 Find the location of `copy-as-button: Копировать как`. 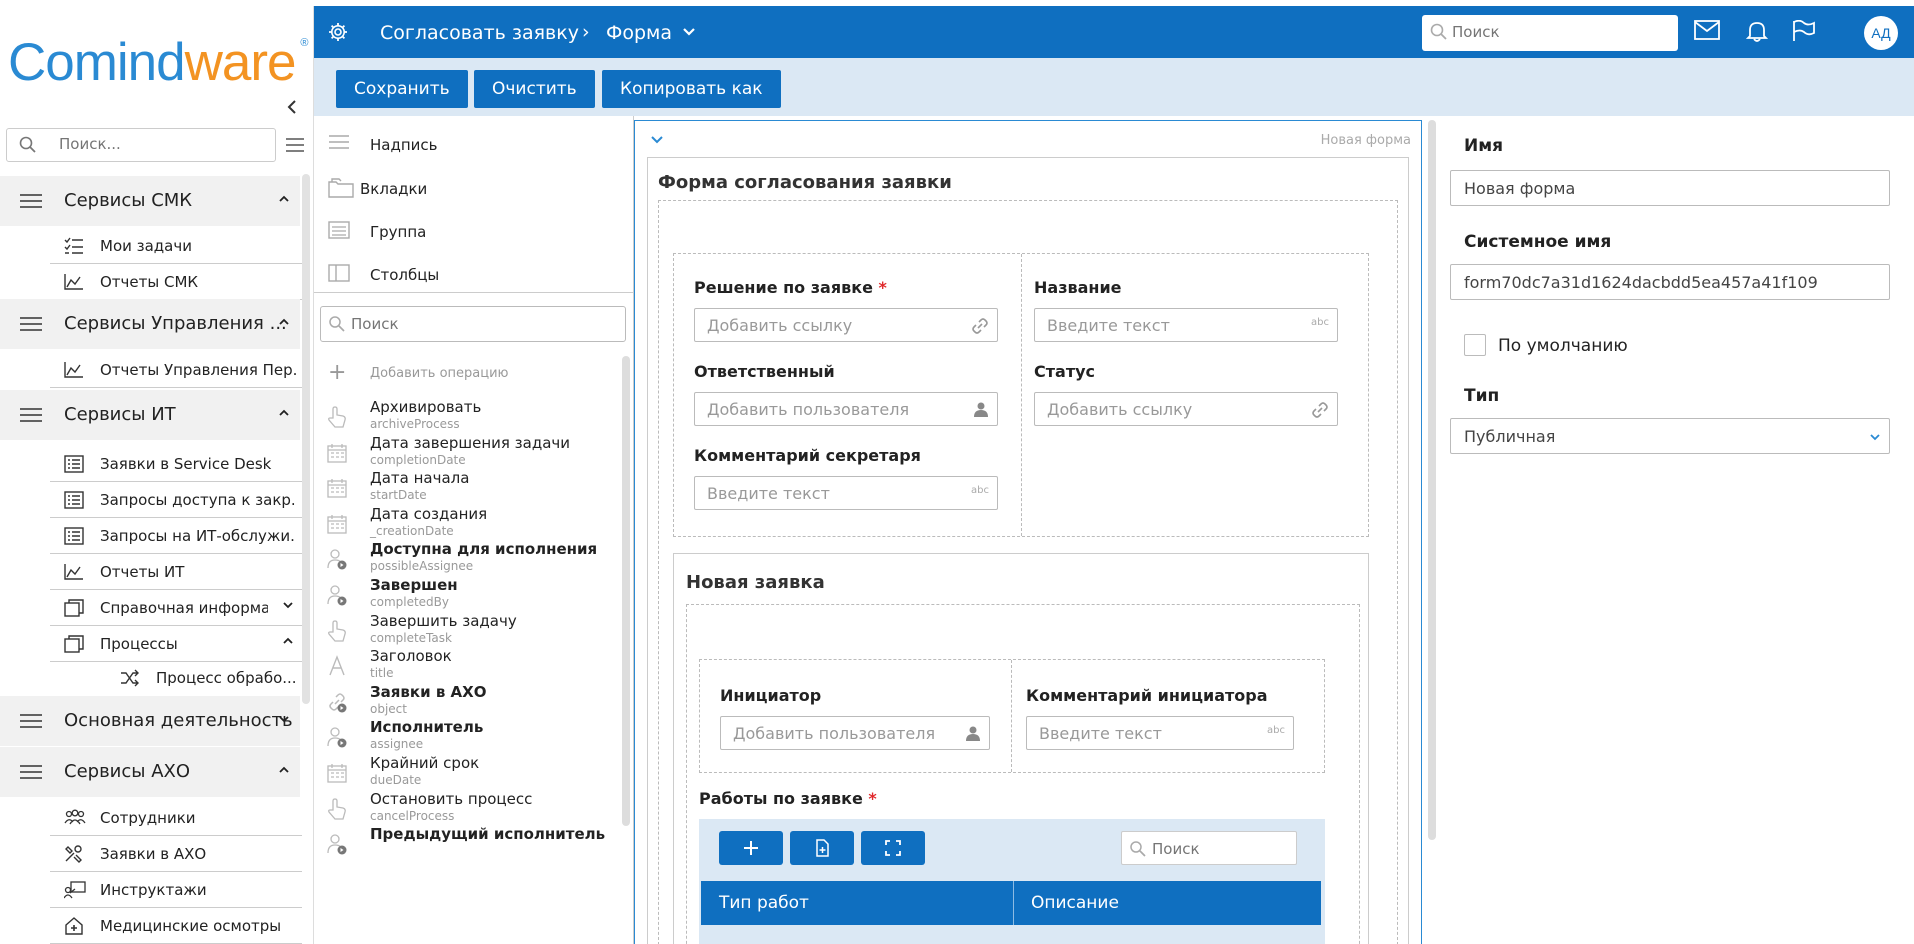

copy-as-button: Копировать как is located at coordinates (691, 89).